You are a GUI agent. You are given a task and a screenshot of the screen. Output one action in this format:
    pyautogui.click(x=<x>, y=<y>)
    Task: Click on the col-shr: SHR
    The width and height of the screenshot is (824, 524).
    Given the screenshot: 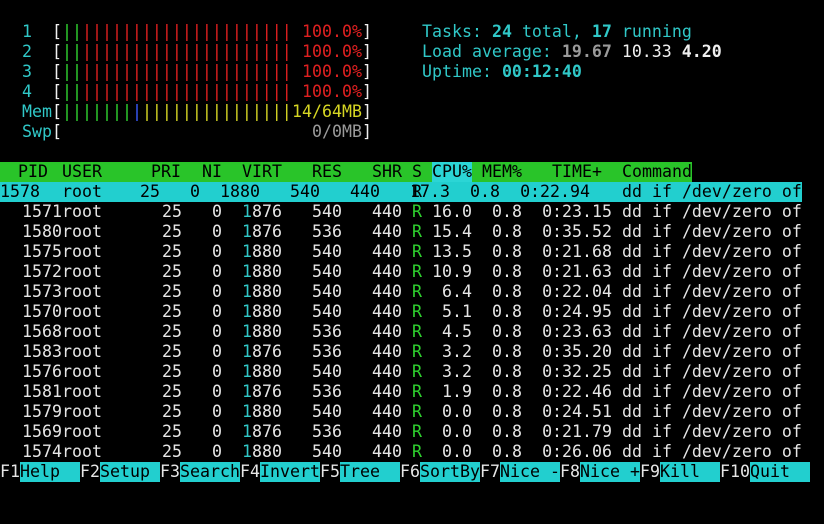 What is the action you would take?
    pyautogui.click(x=387, y=172)
    